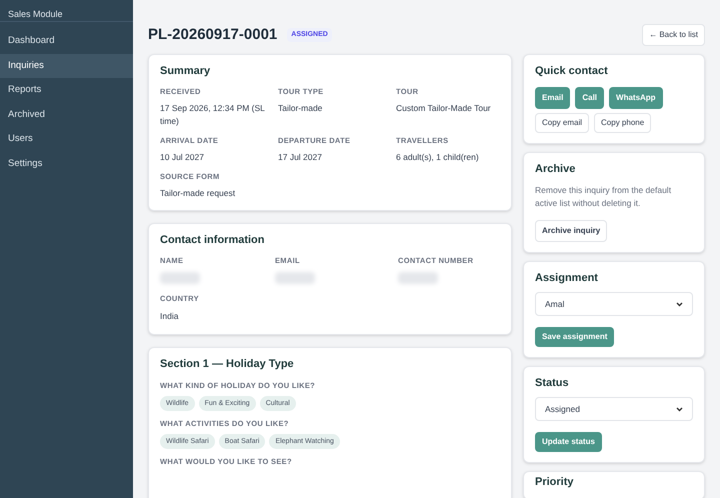 Image resolution: width=720 pixels, height=498 pixels. Describe the element at coordinates (213, 115) in the screenshot. I see `field-value: 17 Sep 2026, 12:34 PM (SL time)` at that location.